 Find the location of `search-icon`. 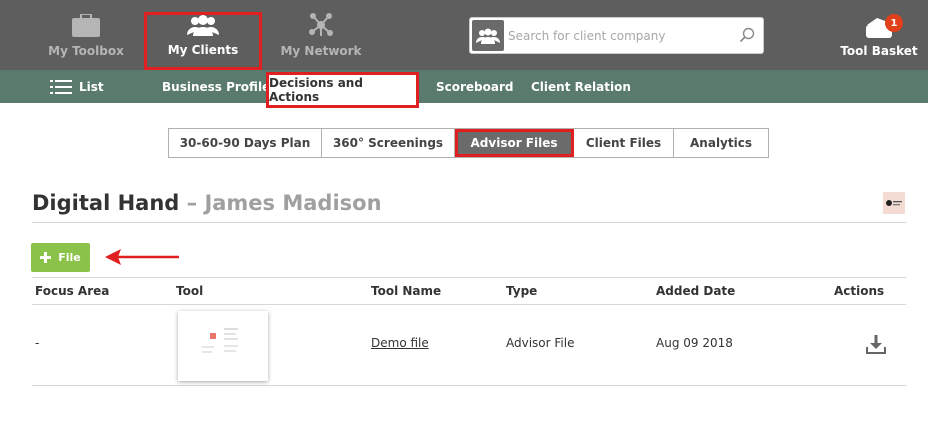

search-icon is located at coordinates (747, 35).